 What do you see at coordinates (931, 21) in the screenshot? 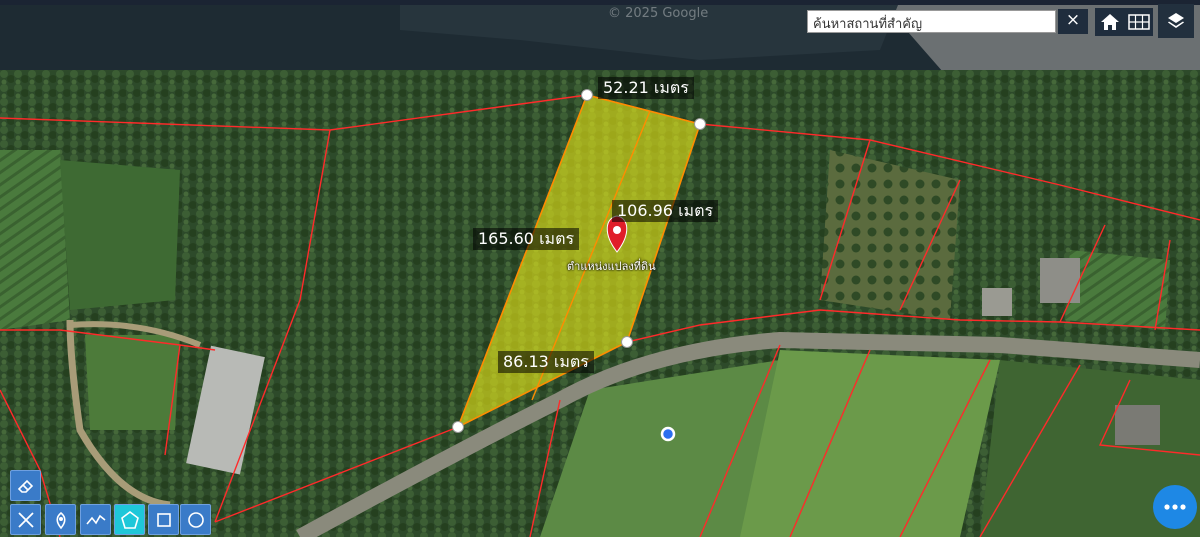
I see `search-input: ค้นหาสถานที่สำคัญ` at bounding box center [931, 21].